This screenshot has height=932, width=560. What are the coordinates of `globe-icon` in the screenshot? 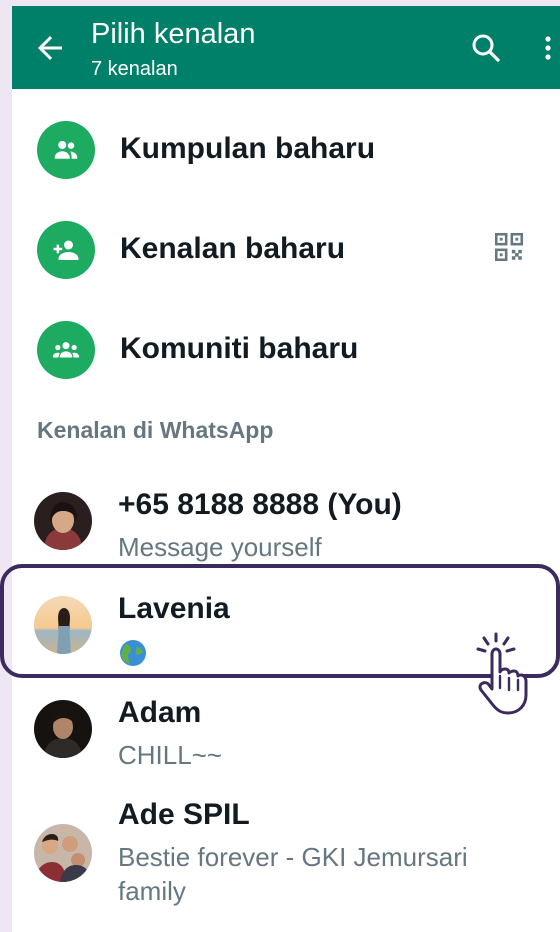 It's located at (133, 653).